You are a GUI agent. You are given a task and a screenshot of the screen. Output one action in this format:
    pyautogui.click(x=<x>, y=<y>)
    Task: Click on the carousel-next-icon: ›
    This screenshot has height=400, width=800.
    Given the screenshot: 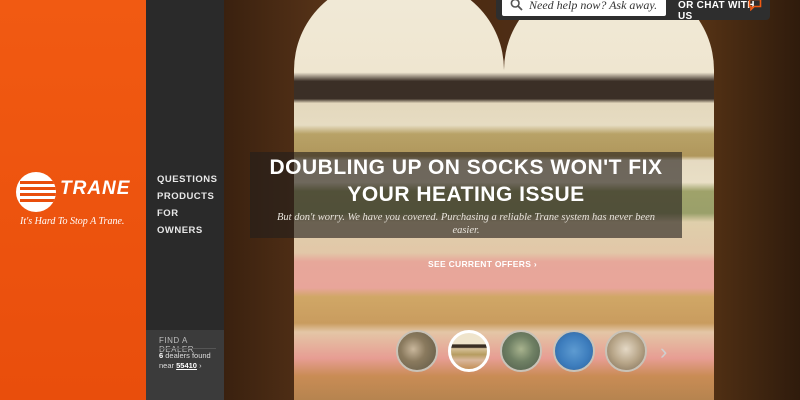 What is the action you would take?
    pyautogui.click(x=663, y=352)
    